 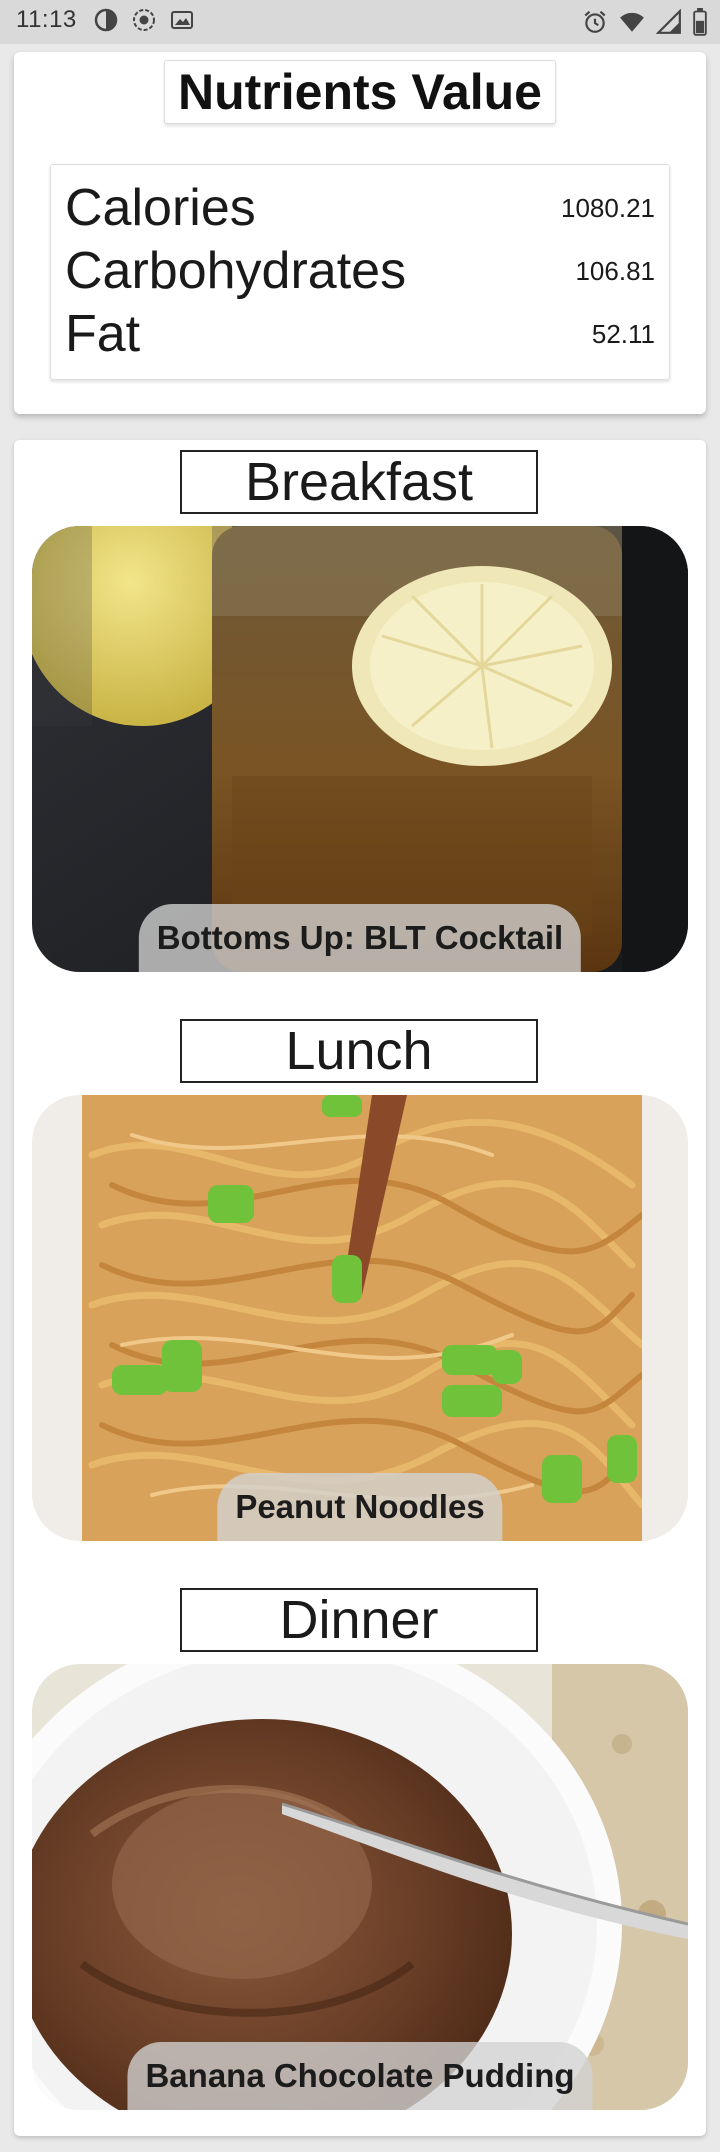 I want to click on meal-title-box: Lunch, so click(x=359, y=1051).